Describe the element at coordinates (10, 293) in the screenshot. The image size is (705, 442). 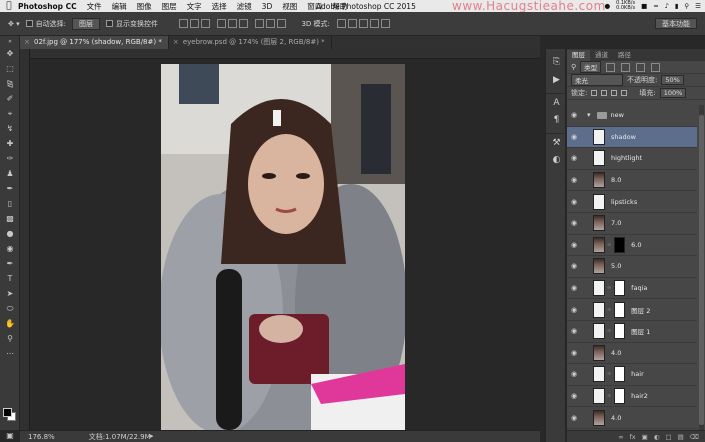
I see `path-select-tool-icon: ➤` at that location.